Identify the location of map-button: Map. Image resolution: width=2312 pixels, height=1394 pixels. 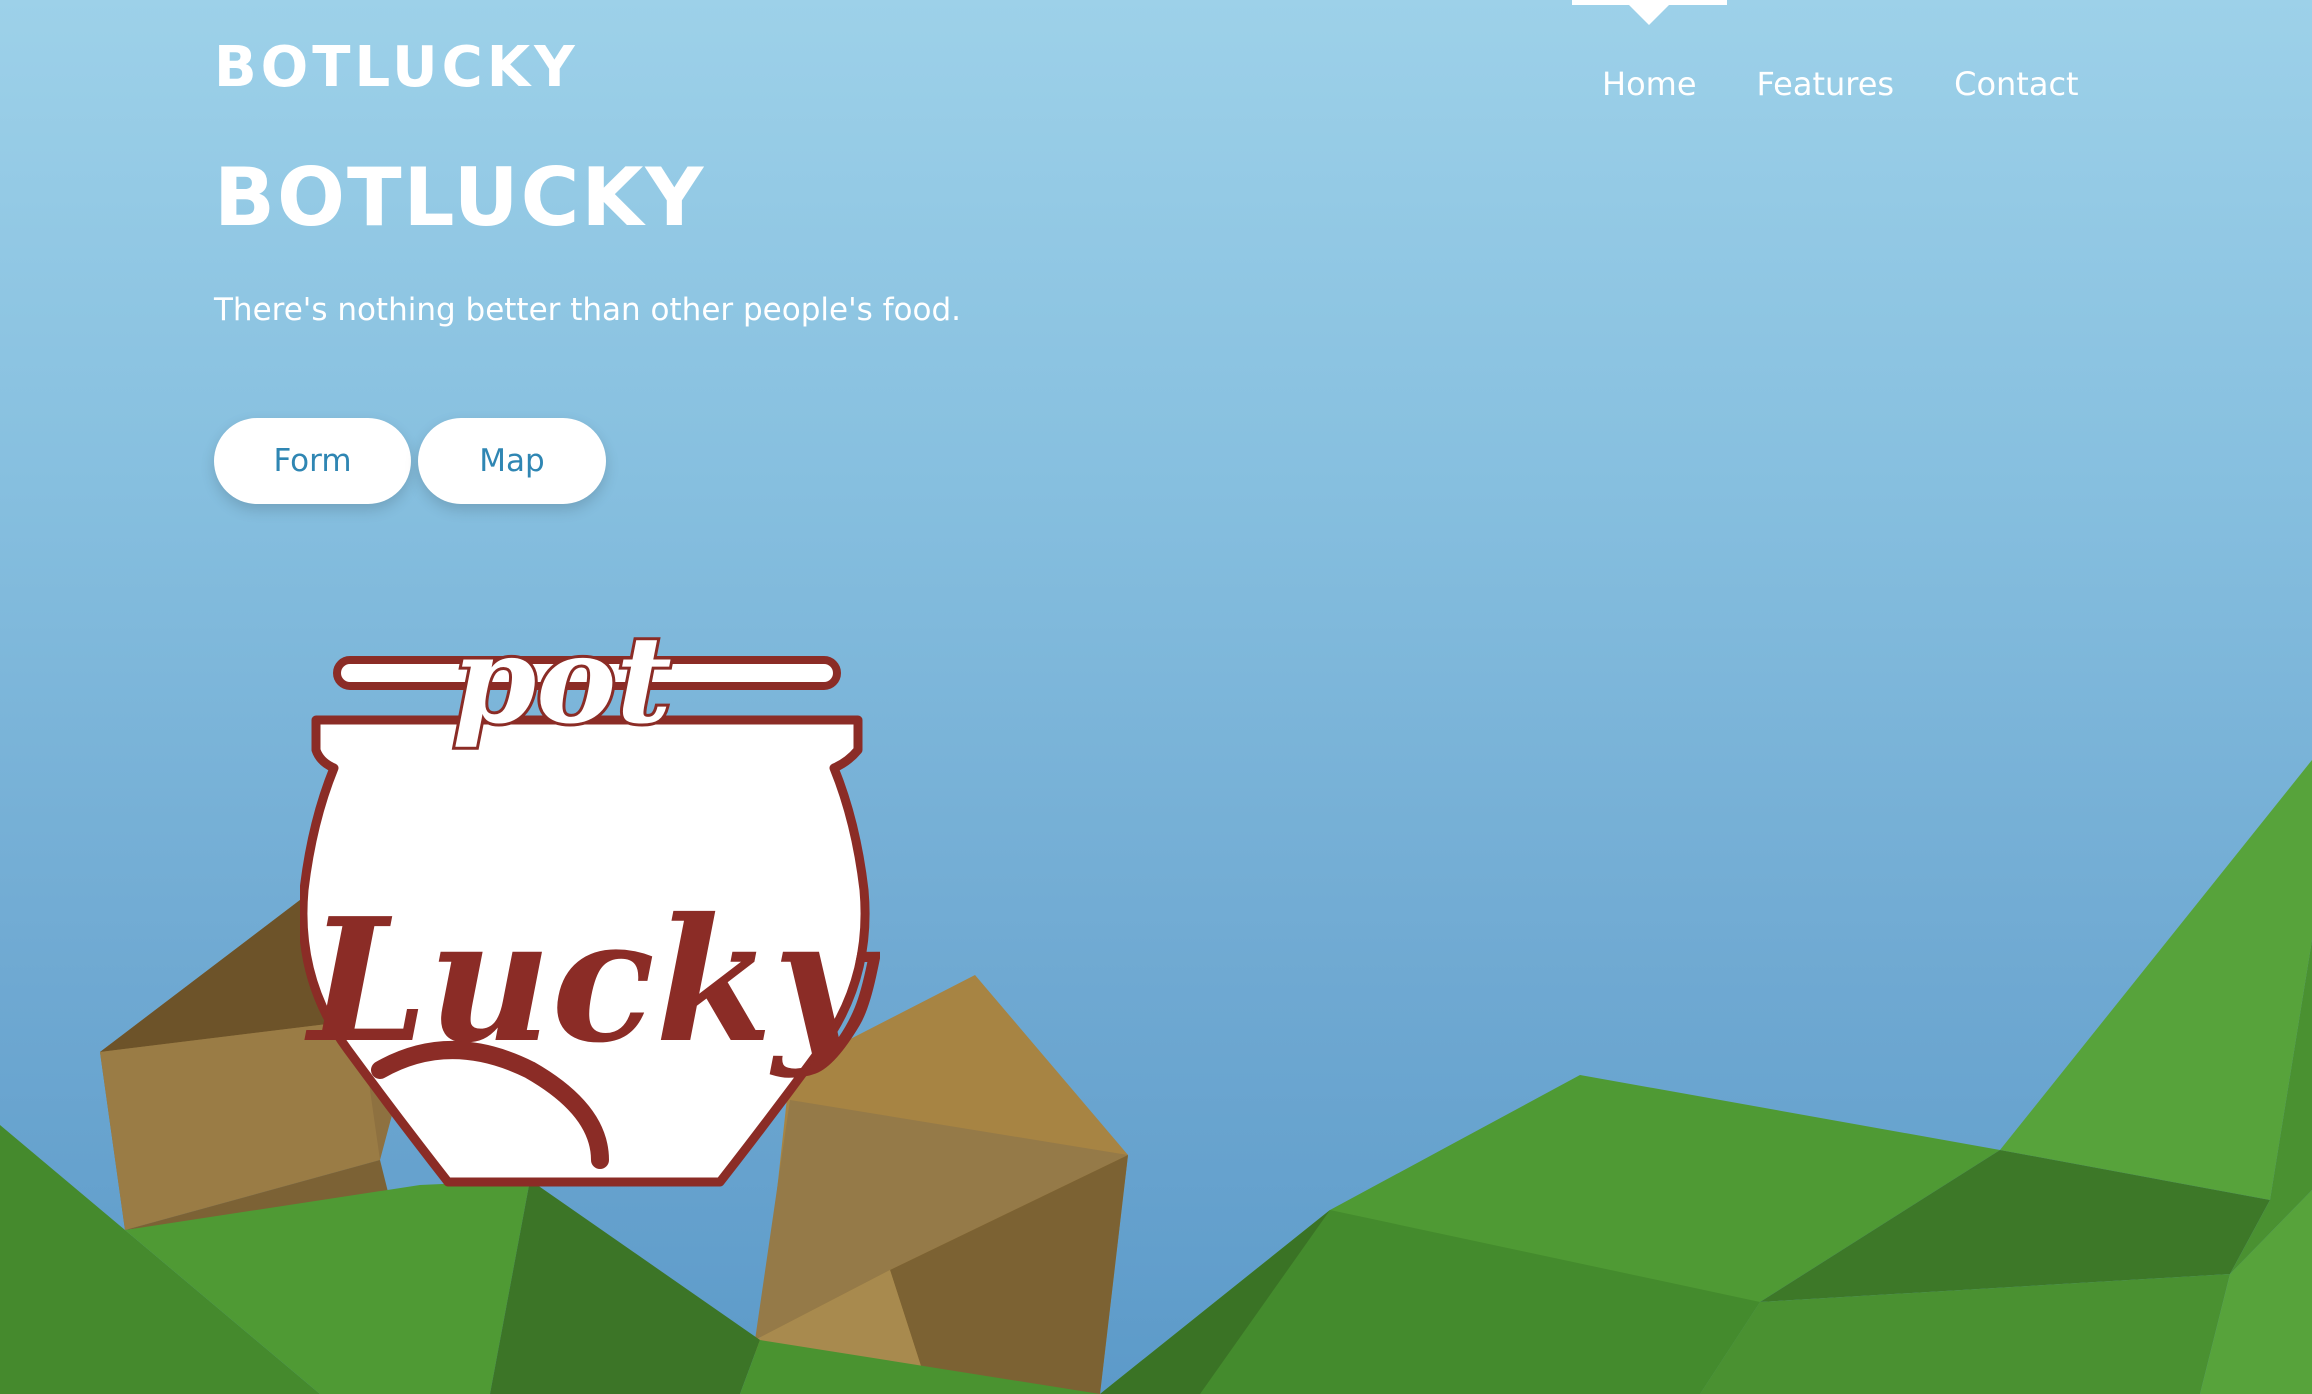
(512, 461).